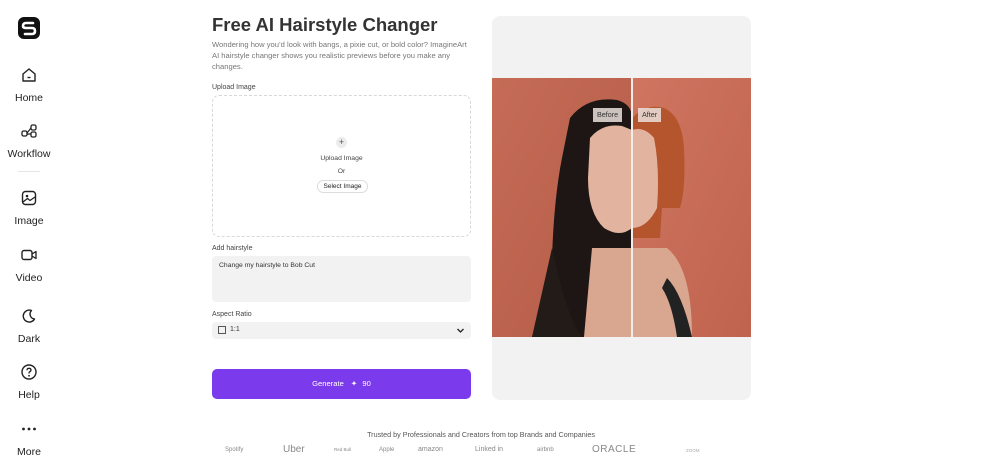 The image size is (1000, 470). I want to click on sidebar-item-image: Image, so click(29, 208).